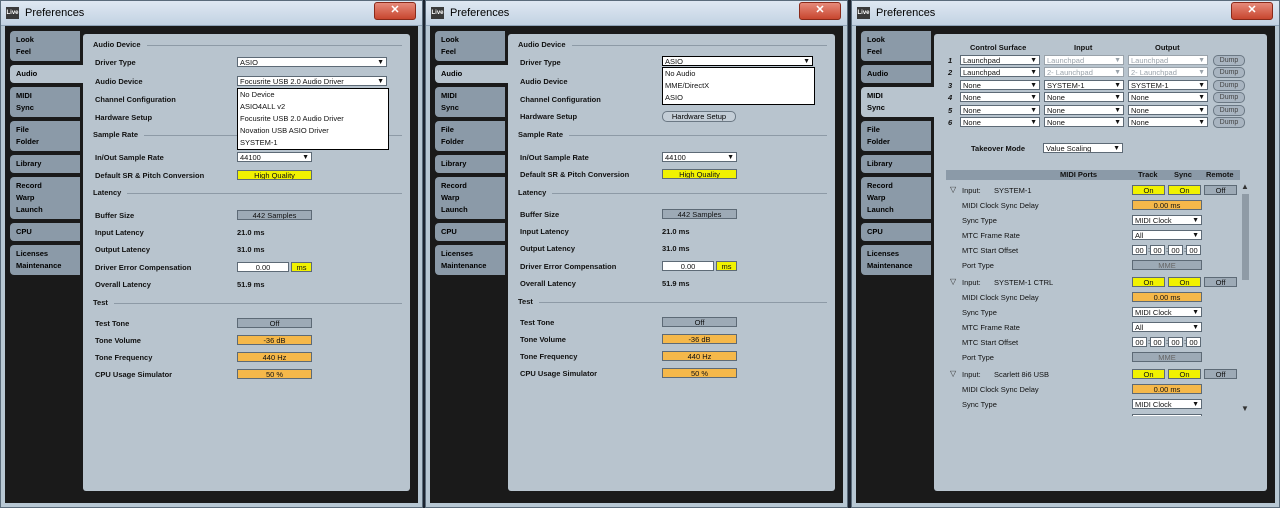 This screenshot has width=1280, height=508. I want to click on scroll-down-icon: ▼, so click(1245, 408).